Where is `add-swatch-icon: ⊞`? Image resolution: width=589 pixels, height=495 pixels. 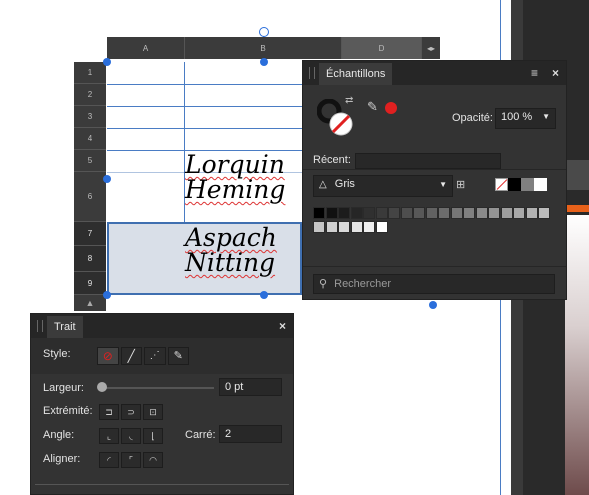 add-swatch-icon: ⊞ is located at coordinates (460, 184).